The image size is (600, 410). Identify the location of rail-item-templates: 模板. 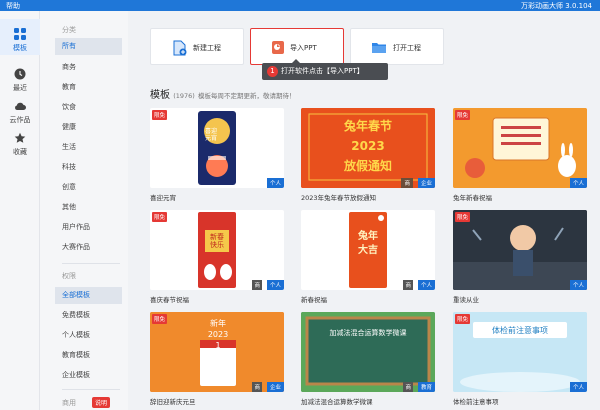
(20, 37).